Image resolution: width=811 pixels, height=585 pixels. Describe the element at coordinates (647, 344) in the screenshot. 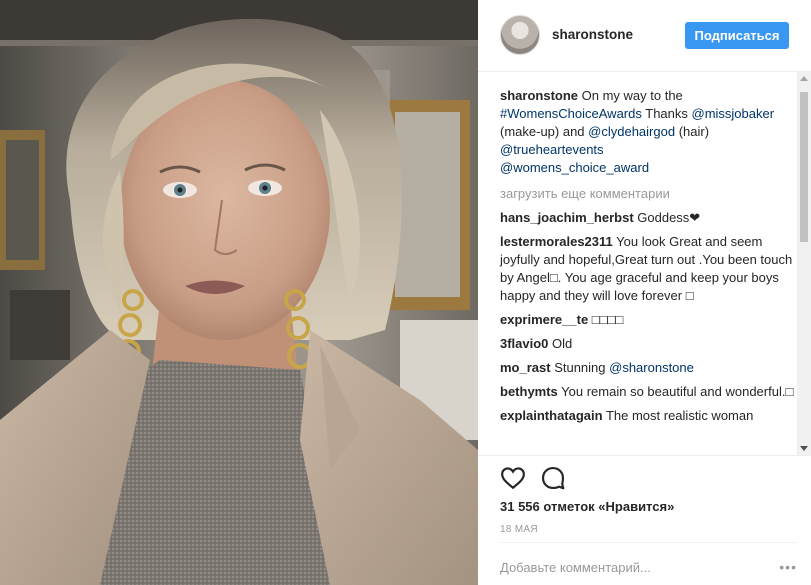

I see `comment-item: 3flavio0 Old` at that location.